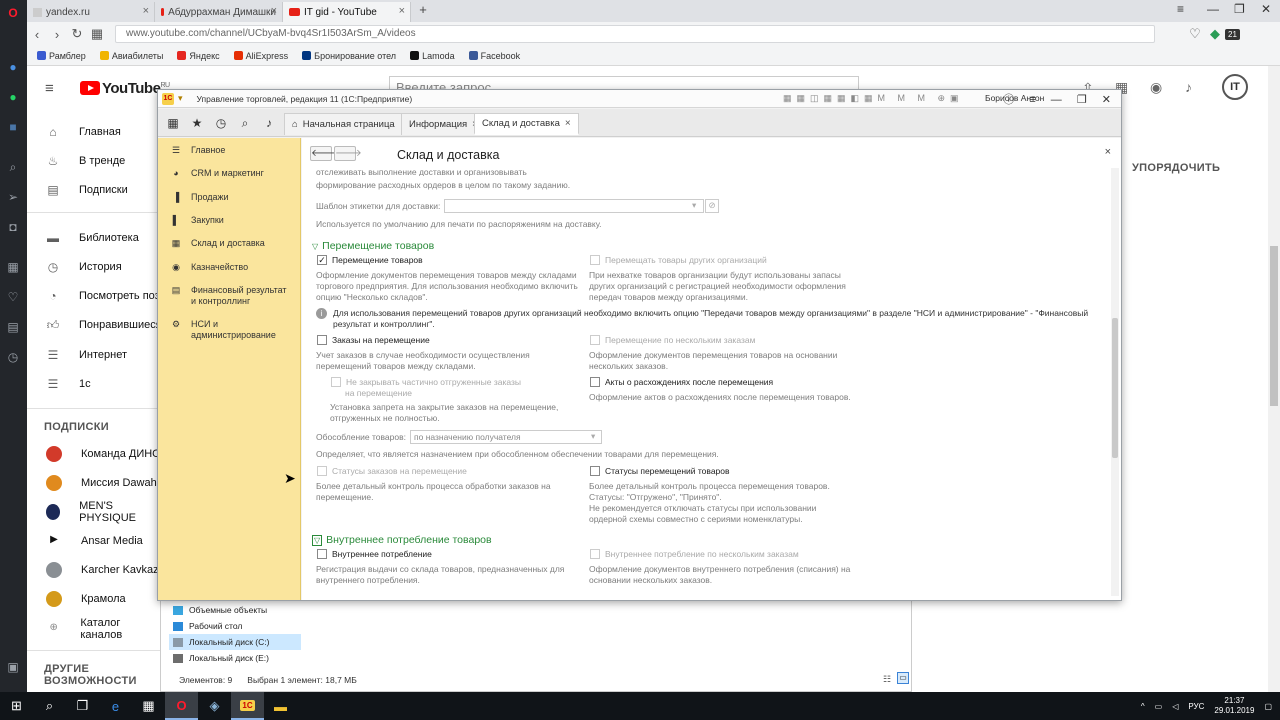 This screenshot has height=720, width=1280. What do you see at coordinates (235, 658) in the screenshot?
I see `explorer-item: Локальный диск (E:)` at bounding box center [235, 658].